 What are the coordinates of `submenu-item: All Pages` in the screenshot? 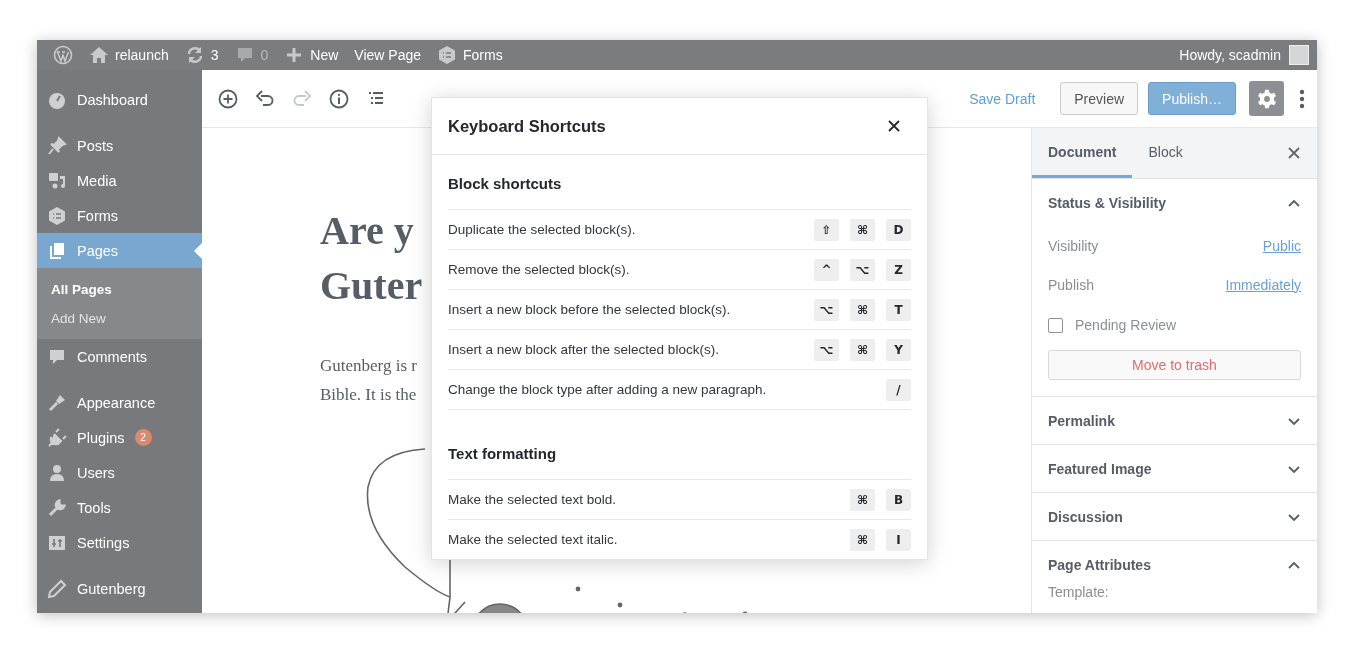 It's located at (119, 289).